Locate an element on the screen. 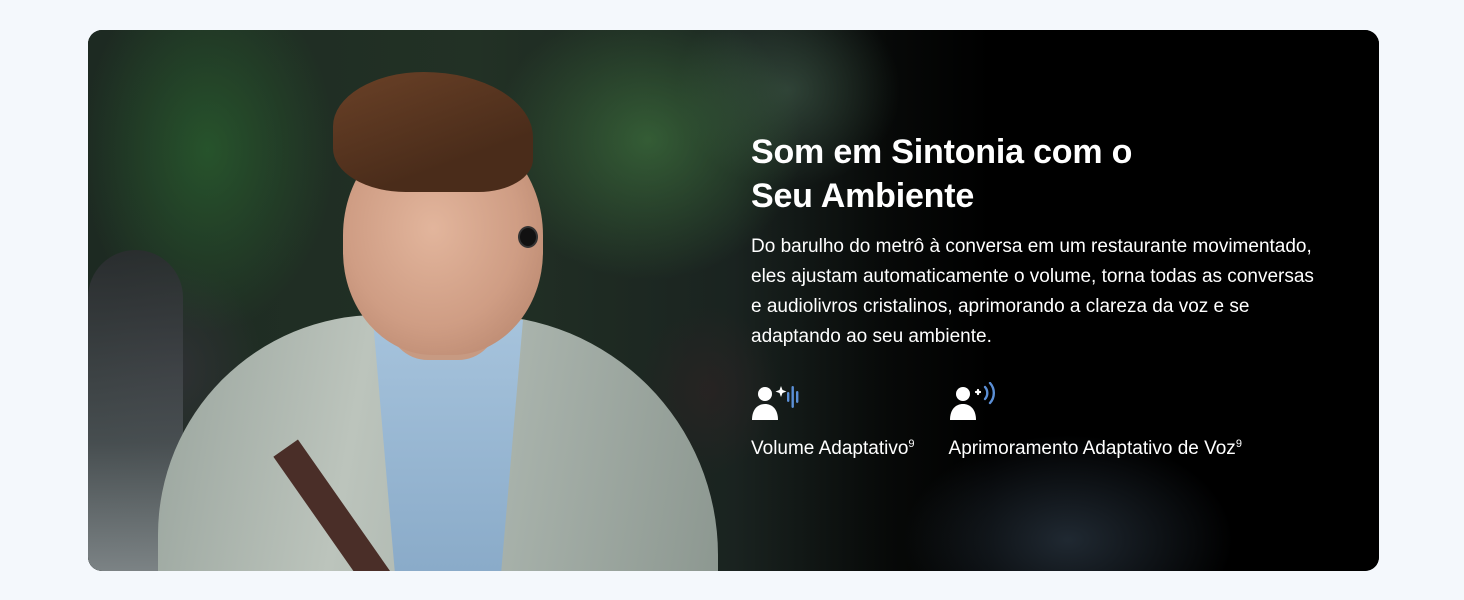 The image size is (1464, 600). feature-adaptive-voice: Aprimoramento Adaptativo de Voz9 is located at coordinates (1095, 421).